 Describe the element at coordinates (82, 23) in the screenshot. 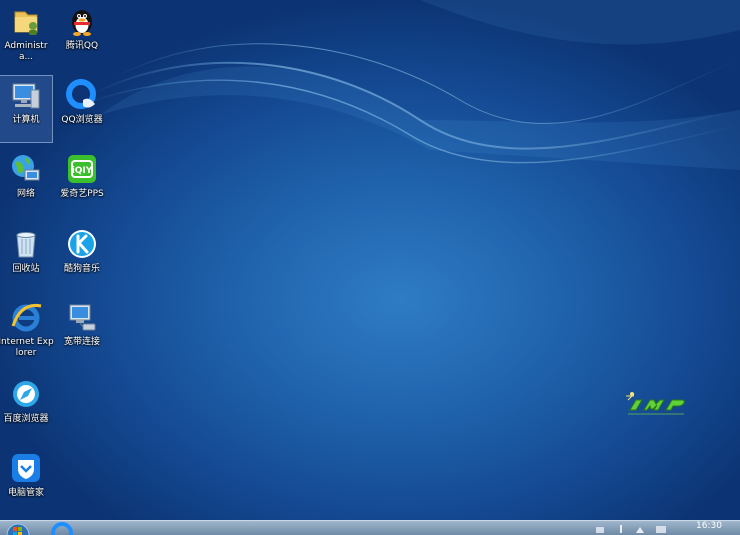

I see `qq-penguin-icon` at that location.